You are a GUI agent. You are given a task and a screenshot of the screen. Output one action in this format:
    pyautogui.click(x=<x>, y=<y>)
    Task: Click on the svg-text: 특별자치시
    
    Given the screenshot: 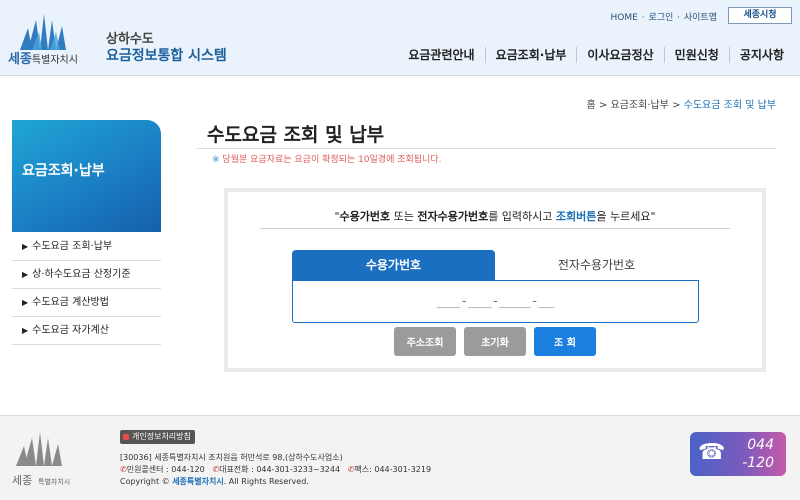 What is the action you would take?
    pyautogui.click(x=54, y=481)
    